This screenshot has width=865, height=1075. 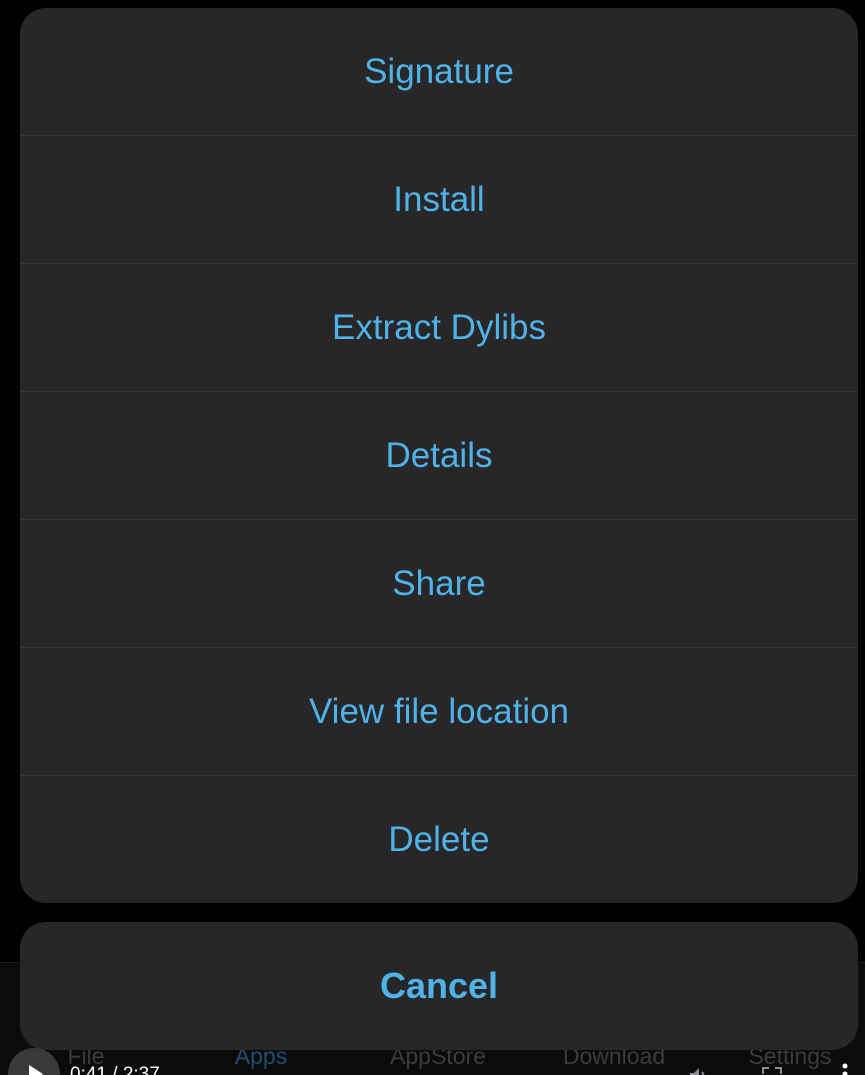 What do you see at coordinates (772, 1071) in the screenshot?
I see `fullscreen-icon` at bounding box center [772, 1071].